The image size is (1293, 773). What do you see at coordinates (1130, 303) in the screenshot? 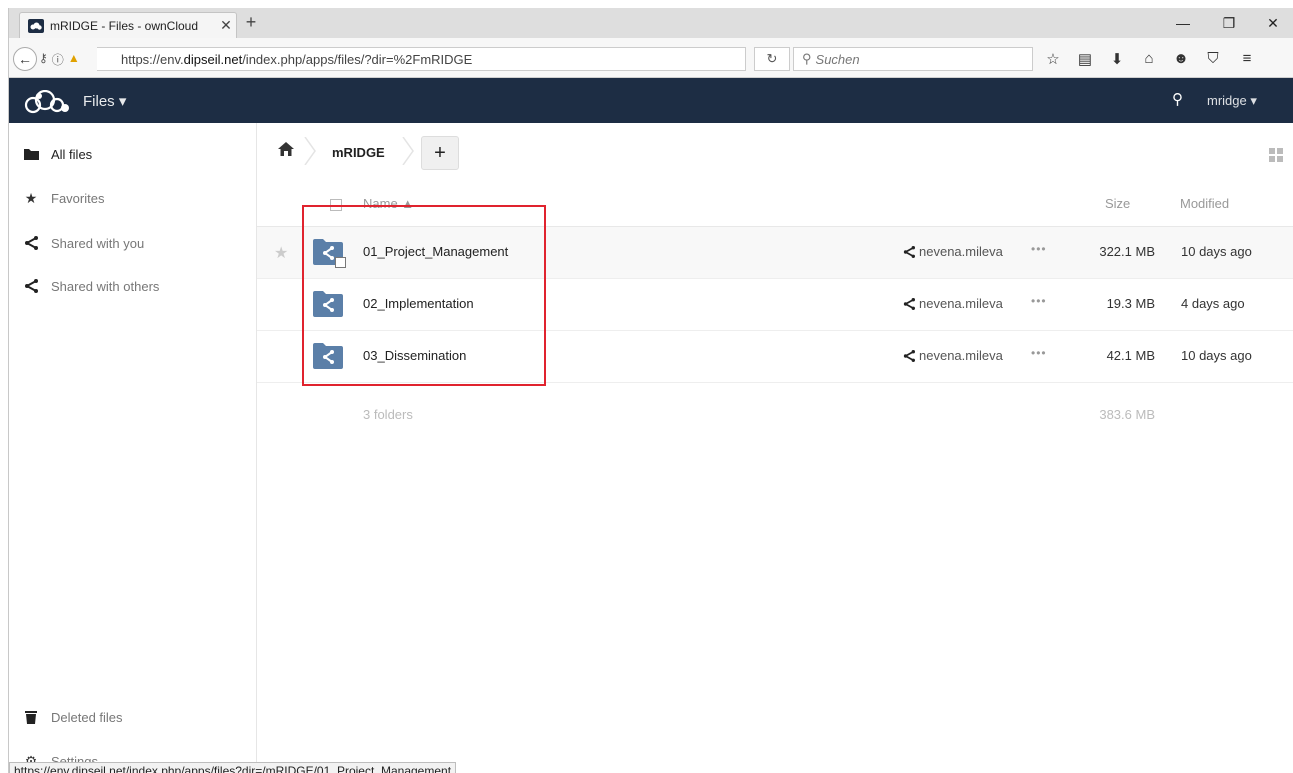
I see `file-size: 19.3 MB` at bounding box center [1130, 303].